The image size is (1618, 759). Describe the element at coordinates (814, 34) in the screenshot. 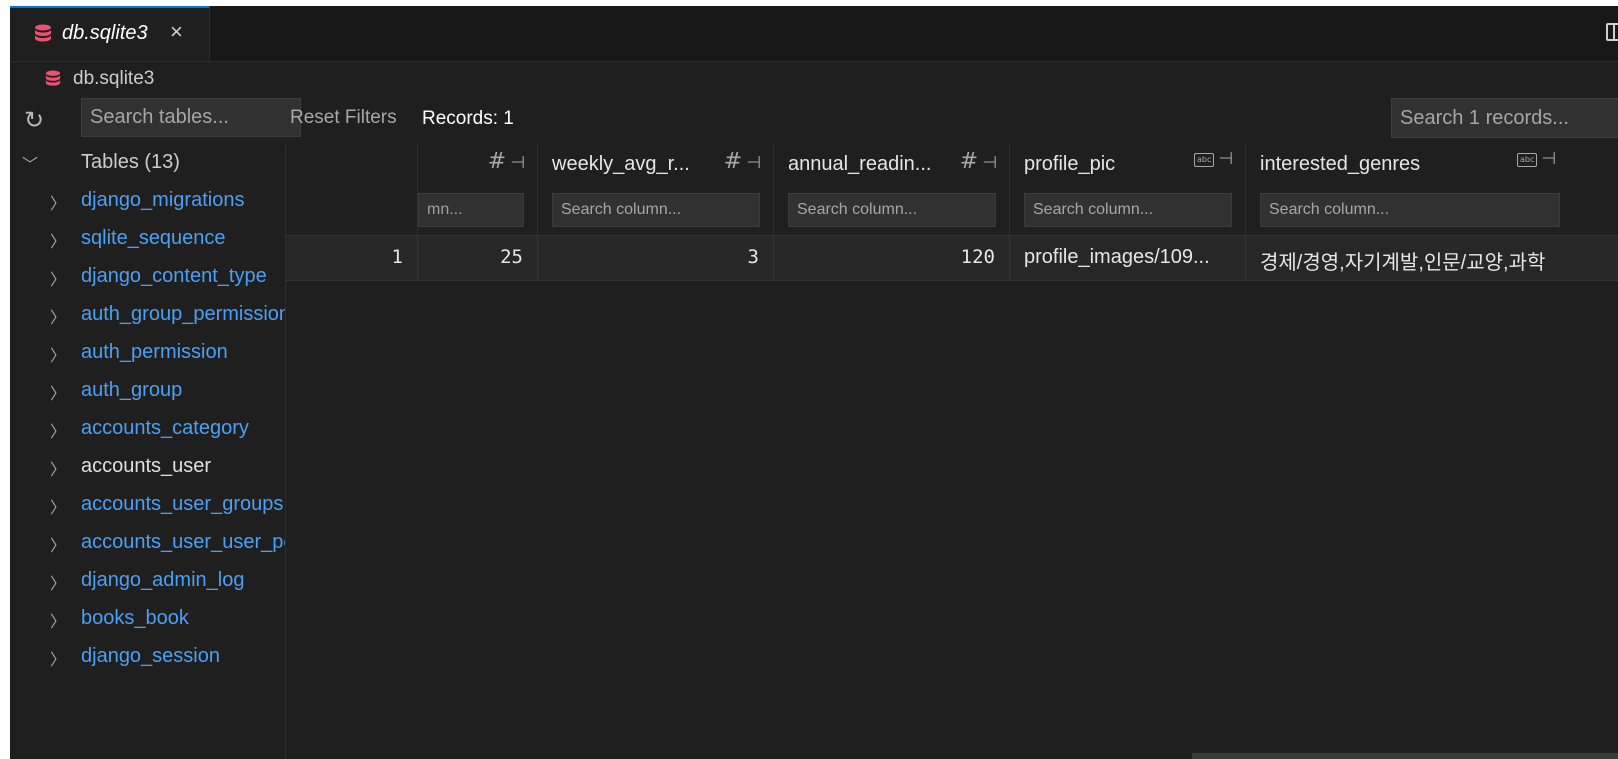

I see `tab-strip: db.sqlite3 ×` at that location.